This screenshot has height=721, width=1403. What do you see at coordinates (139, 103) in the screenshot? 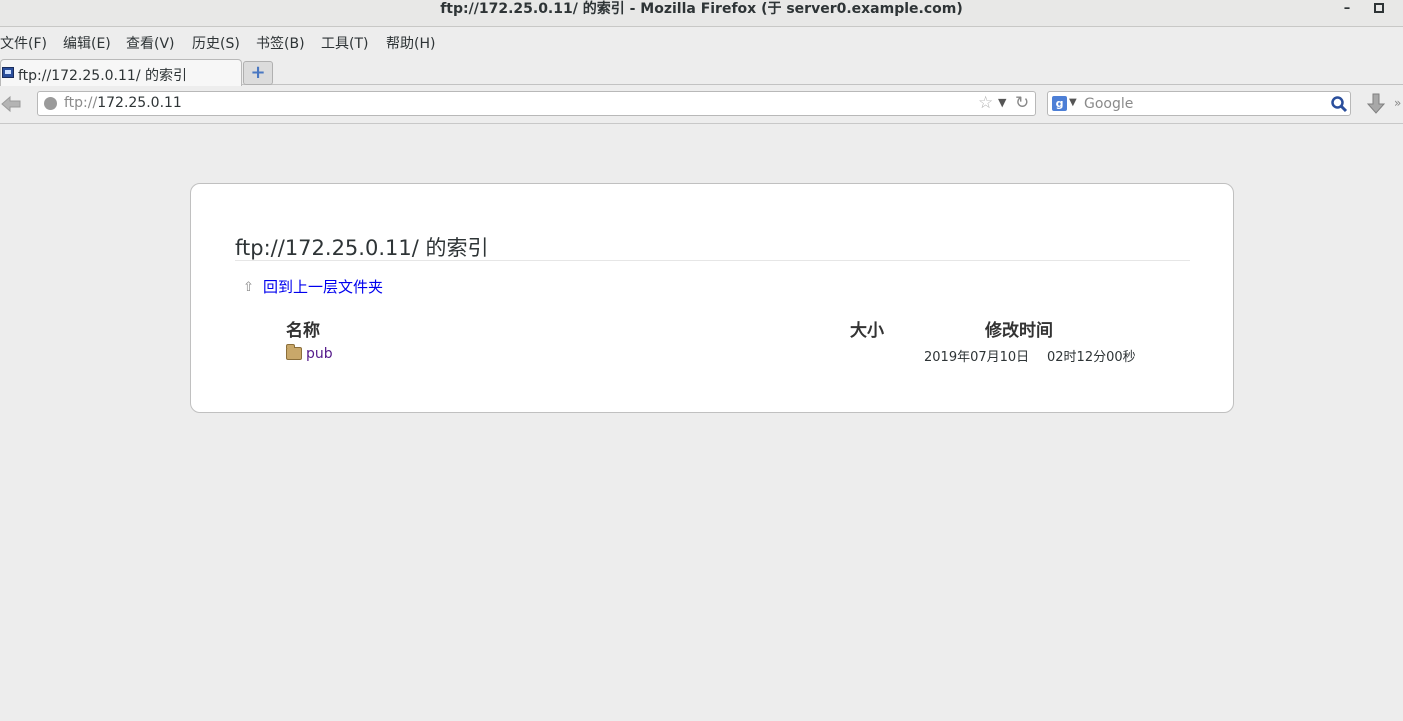
I see `url-host: 172.25.0.11` at bounding box center [139, 103].